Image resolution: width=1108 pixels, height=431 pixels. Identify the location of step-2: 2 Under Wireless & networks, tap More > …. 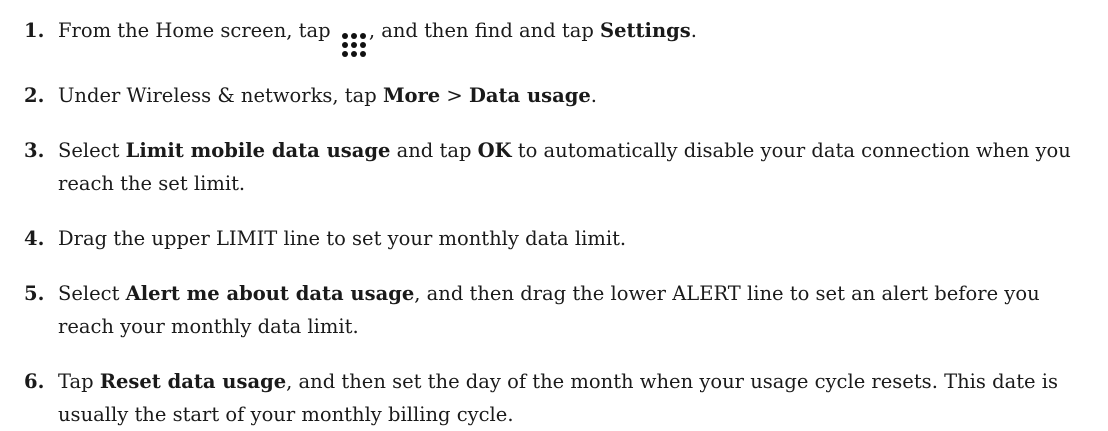
(544, 95).